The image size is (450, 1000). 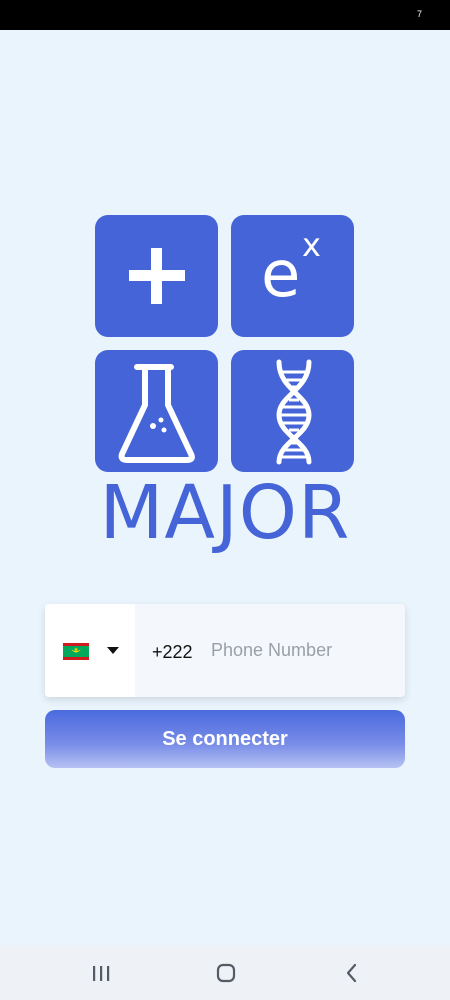 I want to click on home-button, so click(x=226, y=973).